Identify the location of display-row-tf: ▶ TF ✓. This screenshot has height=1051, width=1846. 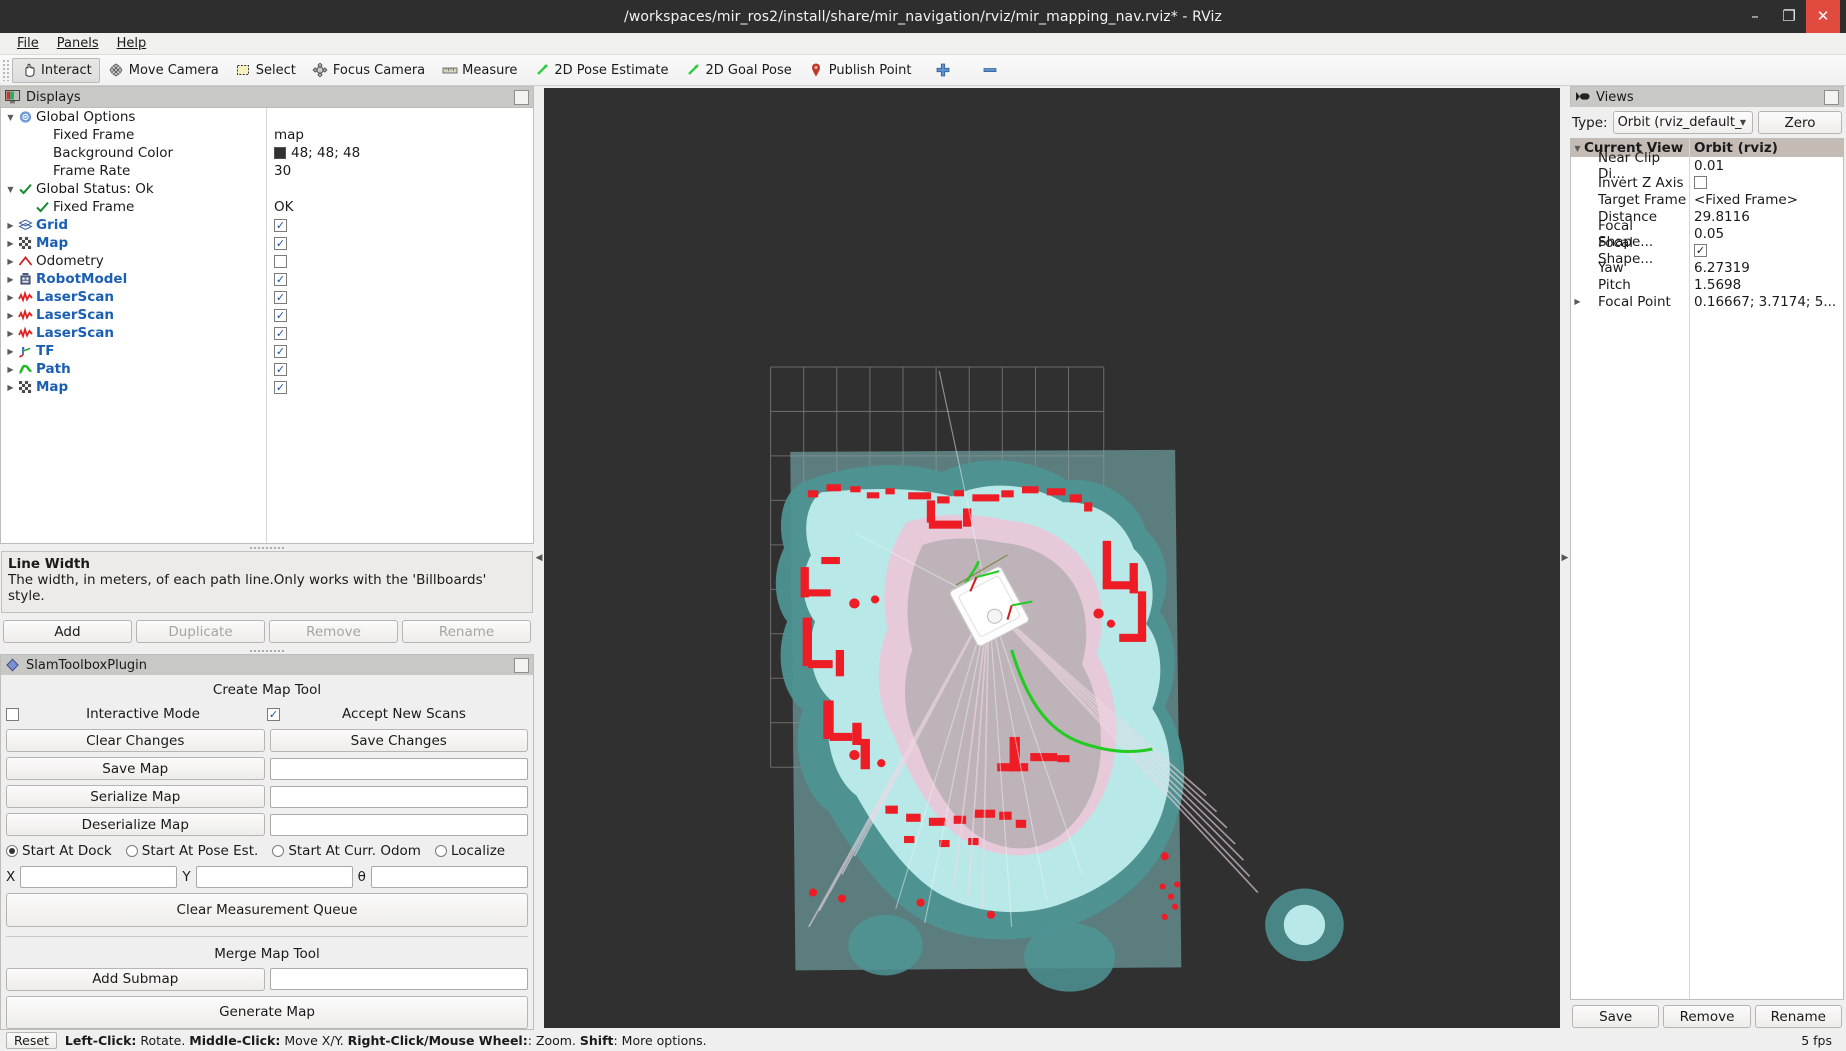
(267, 351).